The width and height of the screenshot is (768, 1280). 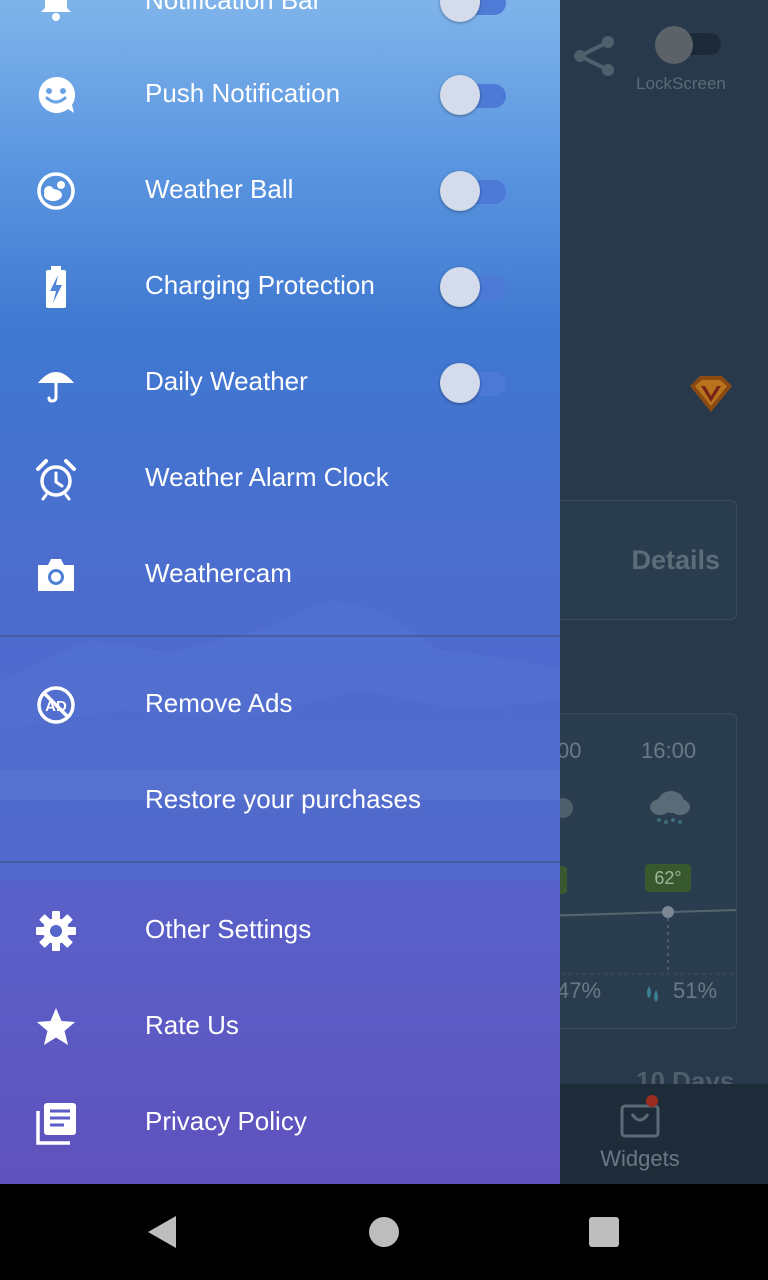 What do you see at coordinates (226, 1121) in the screenshot?
I see `drawer-item-label: Privacy Policy` at bounding box center [226, 1121].